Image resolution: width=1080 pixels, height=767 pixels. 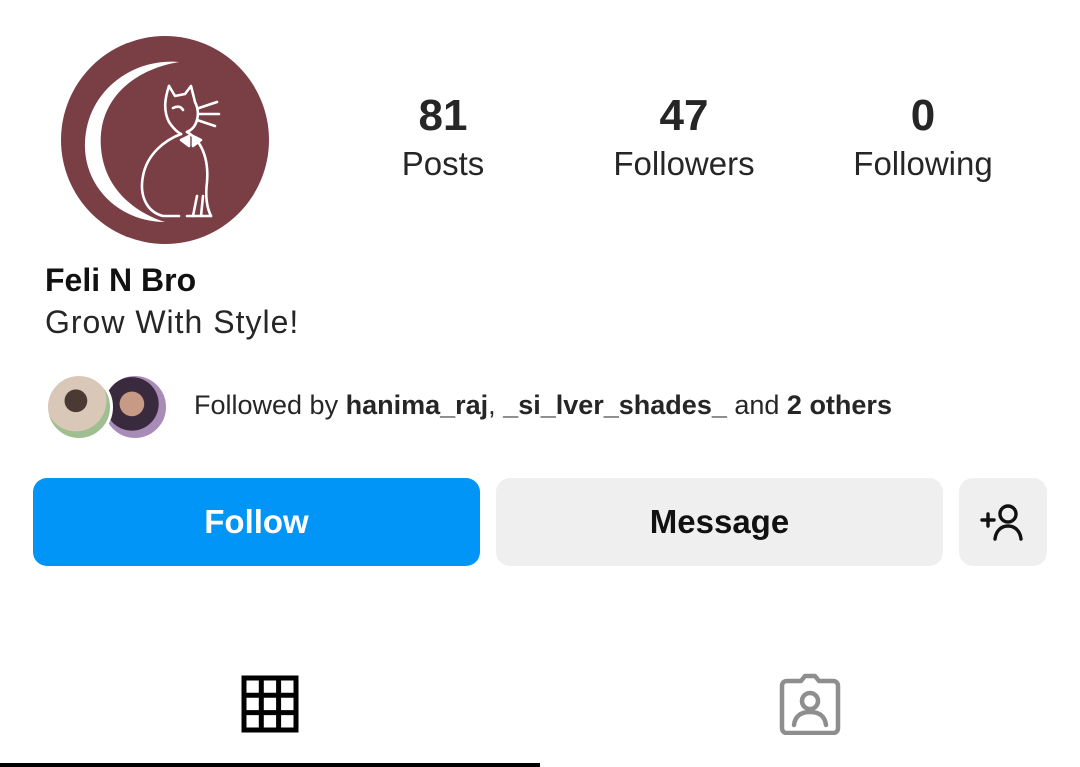 I want to click on stat-following: 0 Following, so click(x=923, y=138).